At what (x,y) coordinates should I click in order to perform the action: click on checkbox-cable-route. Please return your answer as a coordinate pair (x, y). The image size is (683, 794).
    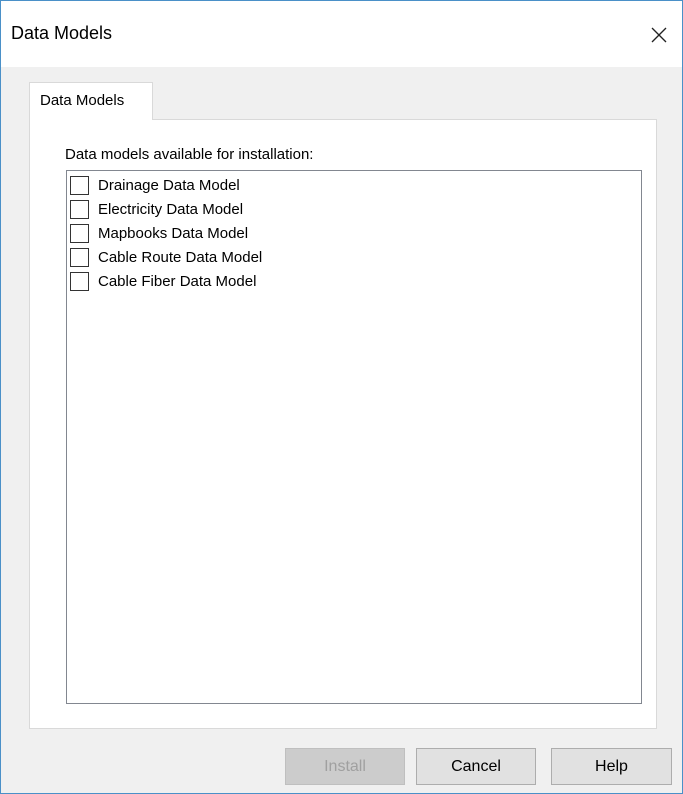
    Looking at the image, I should click on (79, 257).